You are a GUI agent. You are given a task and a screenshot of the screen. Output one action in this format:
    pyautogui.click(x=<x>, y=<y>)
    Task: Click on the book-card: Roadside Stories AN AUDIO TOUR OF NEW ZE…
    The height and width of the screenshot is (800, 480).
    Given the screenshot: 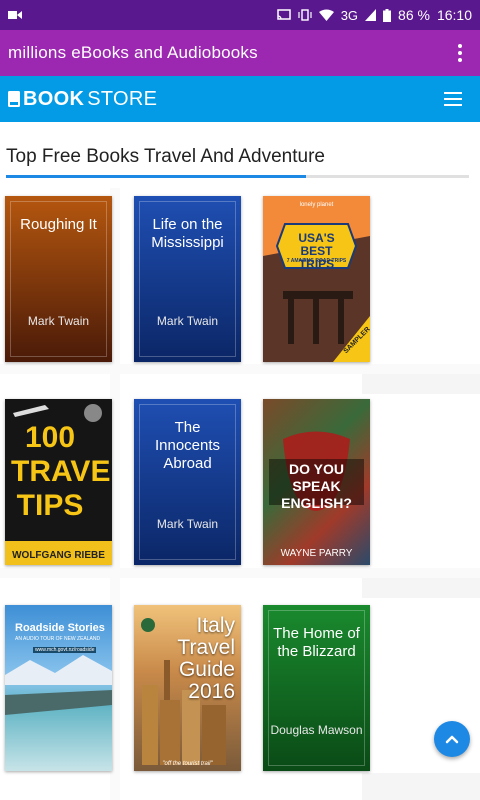 What is the action you would take?
    pyautogui.click(x=58, y=688)
    